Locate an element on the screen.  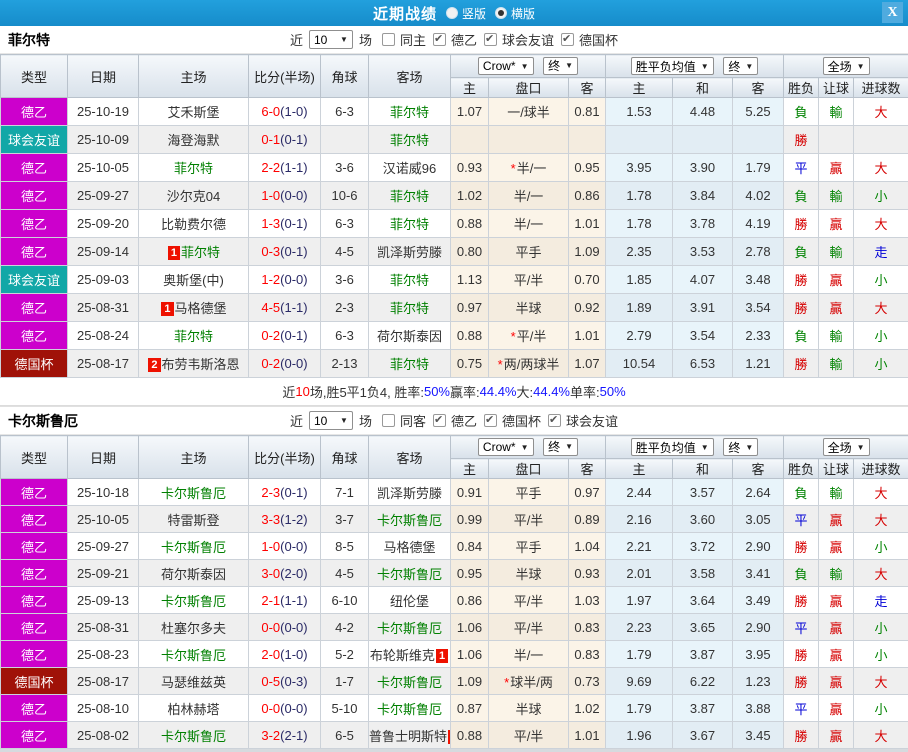
result-wdl: 平 is located at coordinates (801, 519).